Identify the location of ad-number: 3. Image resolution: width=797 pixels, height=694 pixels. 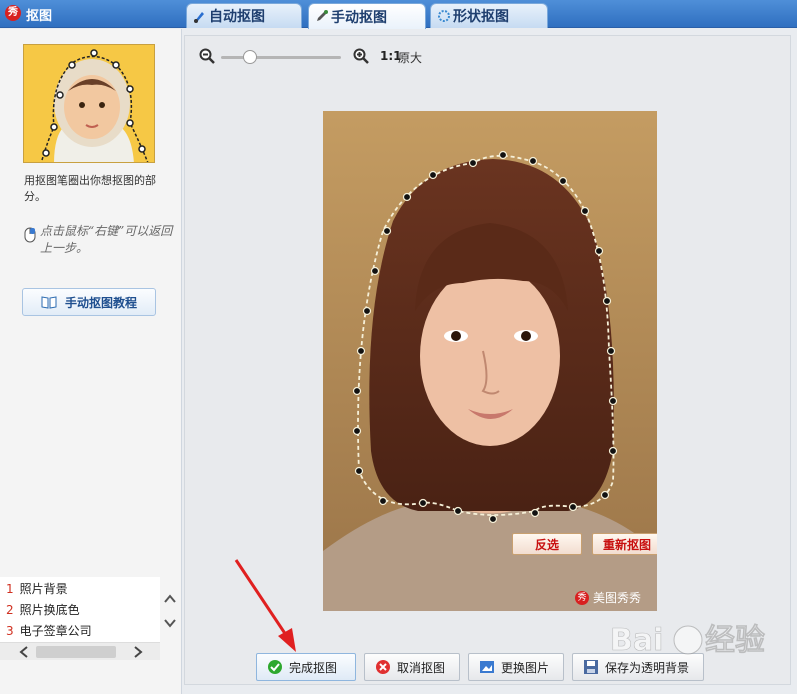
(10, 631).